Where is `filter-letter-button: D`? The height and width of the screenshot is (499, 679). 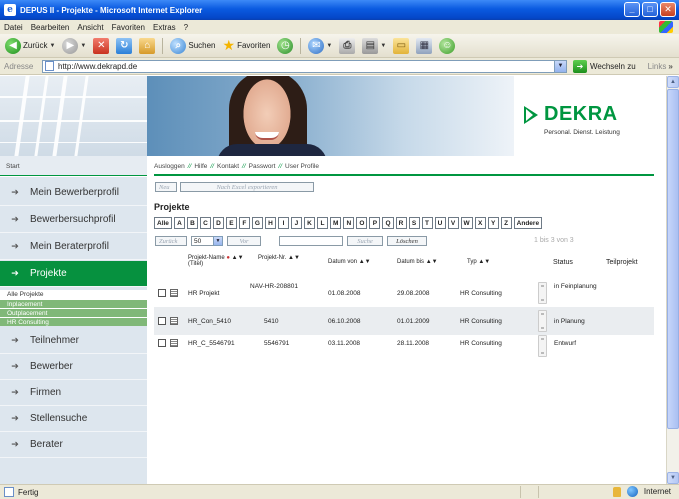 filter-letter-button: D is located at coordinates (218, 223).